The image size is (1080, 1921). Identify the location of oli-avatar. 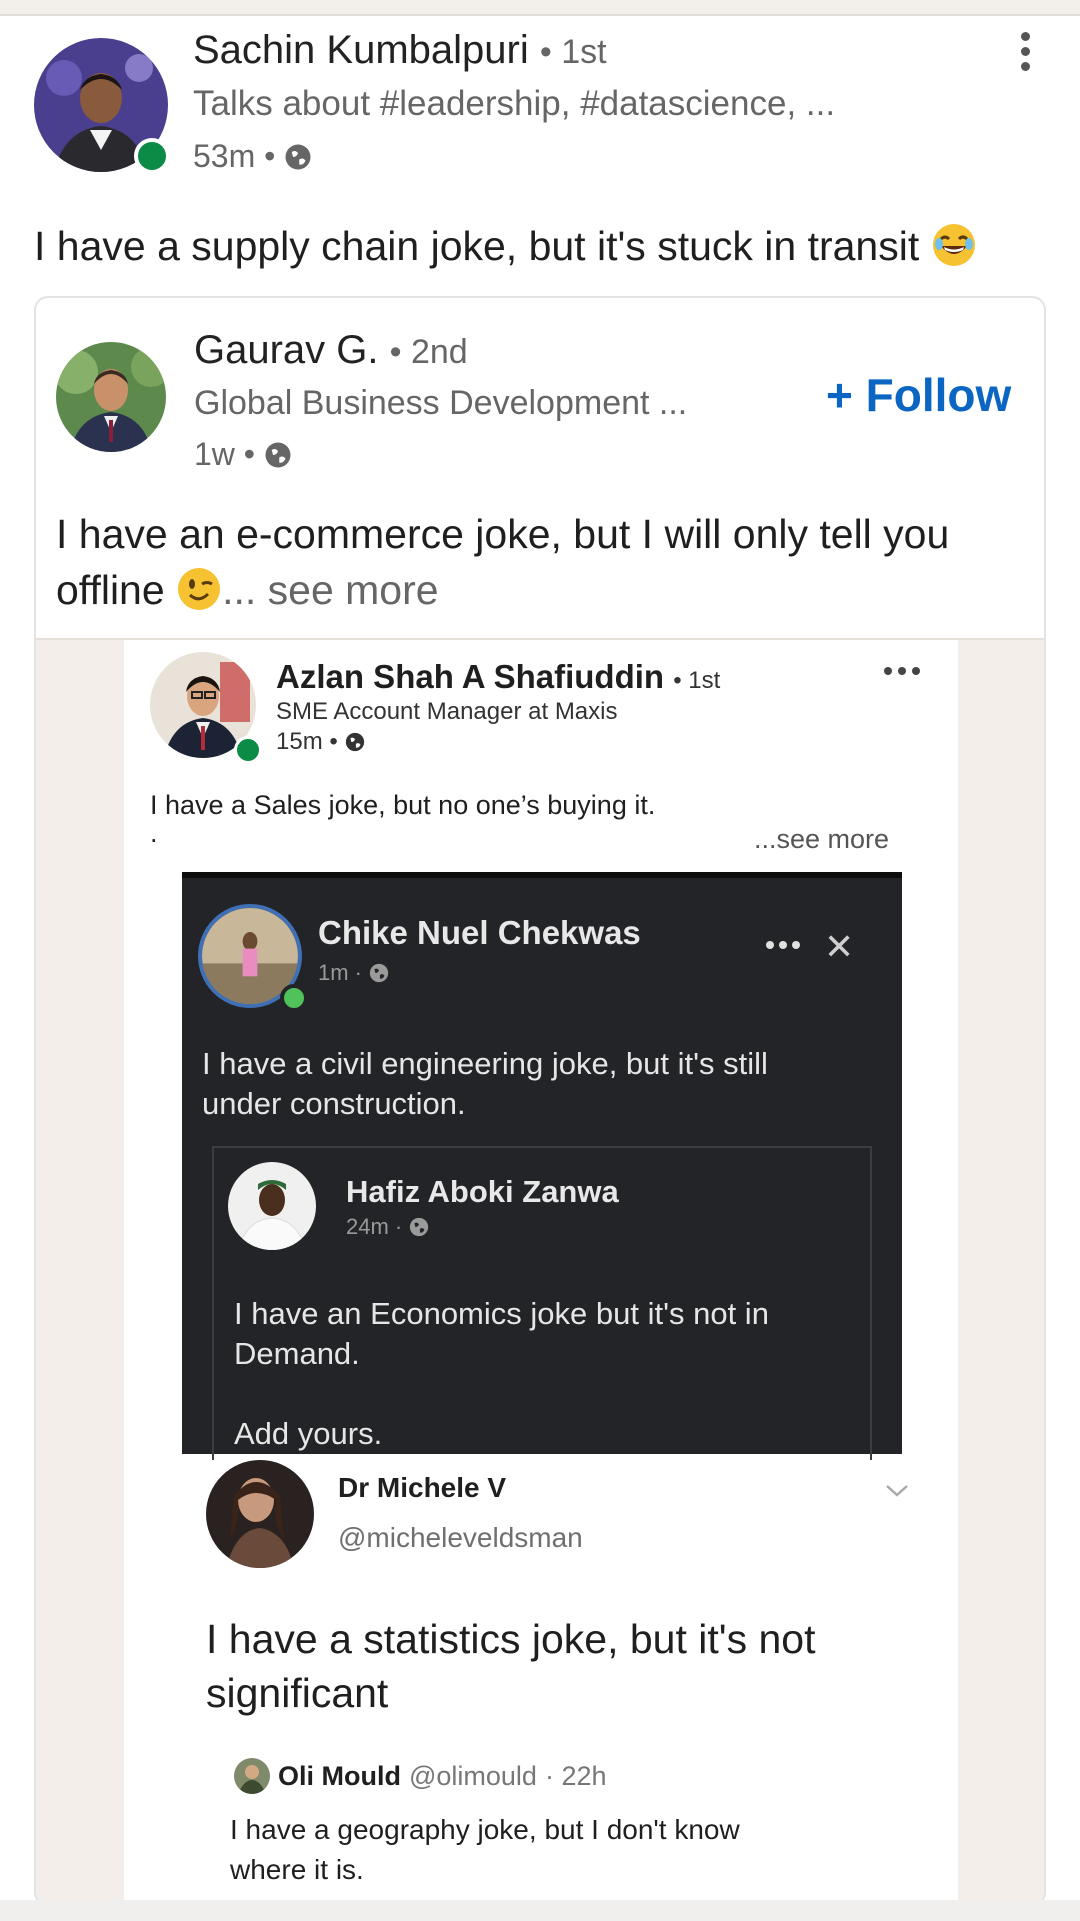
(252, 1776).